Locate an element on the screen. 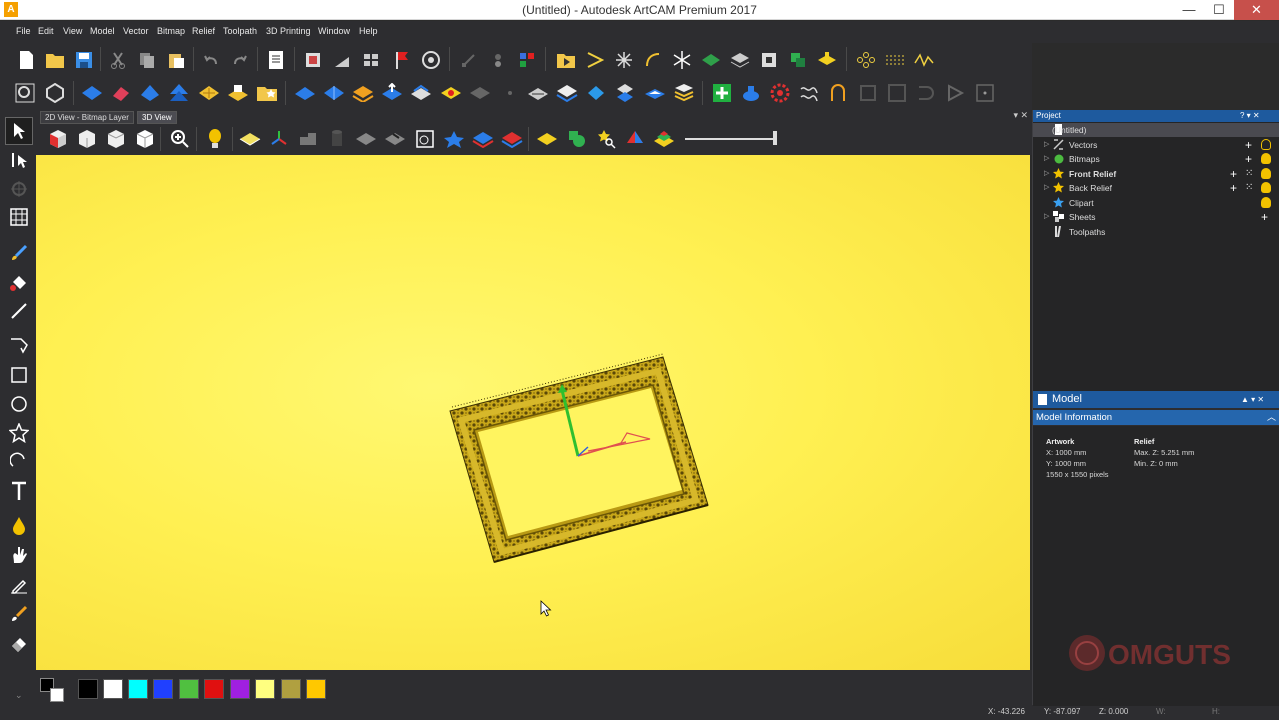 This screenshot has width=1279, height=720. select-arrow-icon is located at coordinates (19, 131).